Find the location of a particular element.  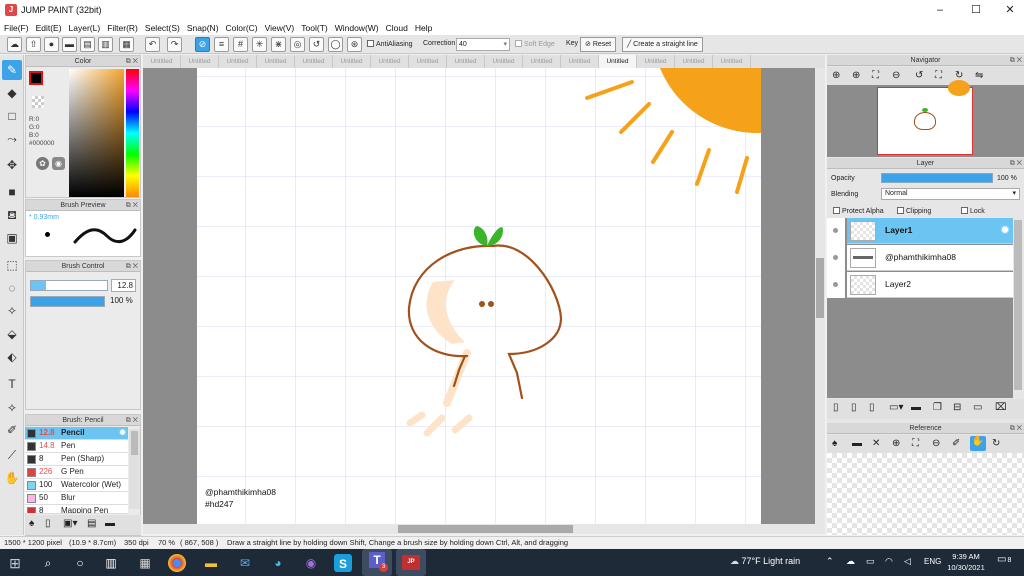

lock-checkbox is located at coordinates (964, 210).